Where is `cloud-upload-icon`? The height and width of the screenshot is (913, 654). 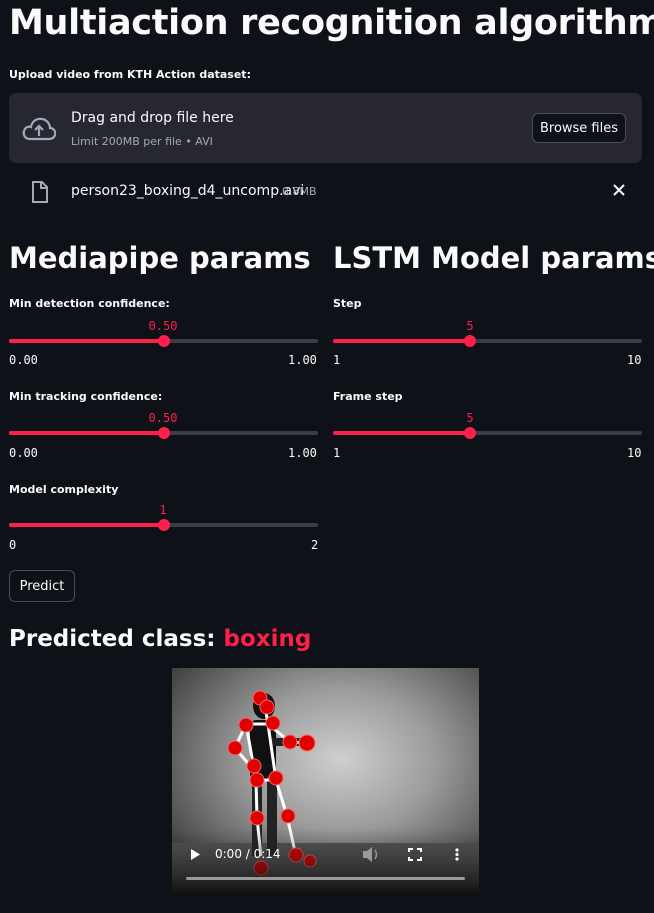 cloud-upload-icon is located at coordinates (39, 129).